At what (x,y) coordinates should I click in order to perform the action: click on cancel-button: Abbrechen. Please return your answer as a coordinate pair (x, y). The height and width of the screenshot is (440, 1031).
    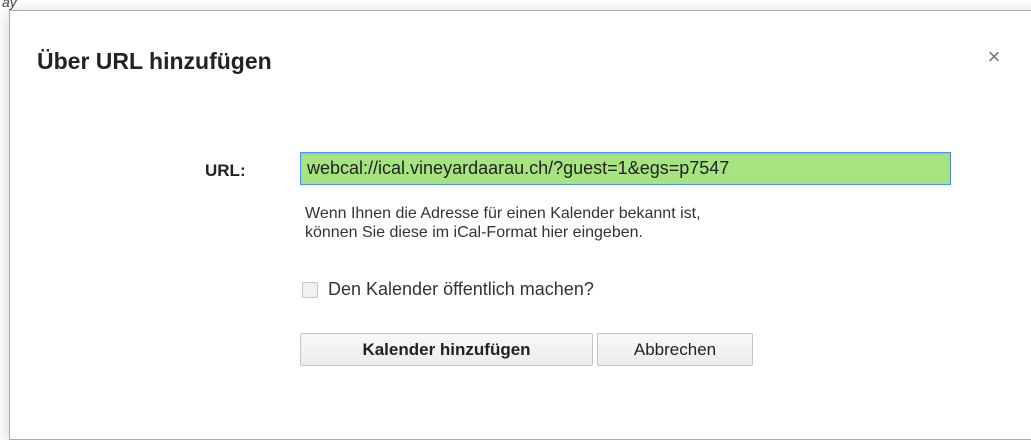
    Looking at the image, I should click on (675, 349).